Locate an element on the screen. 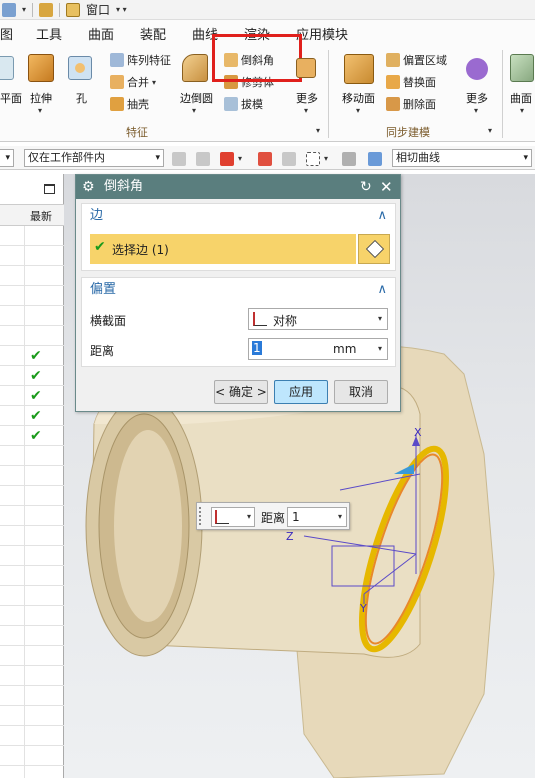 This screenshot has width=535, height=778. pen-icon is located at coordinates (46, 9).